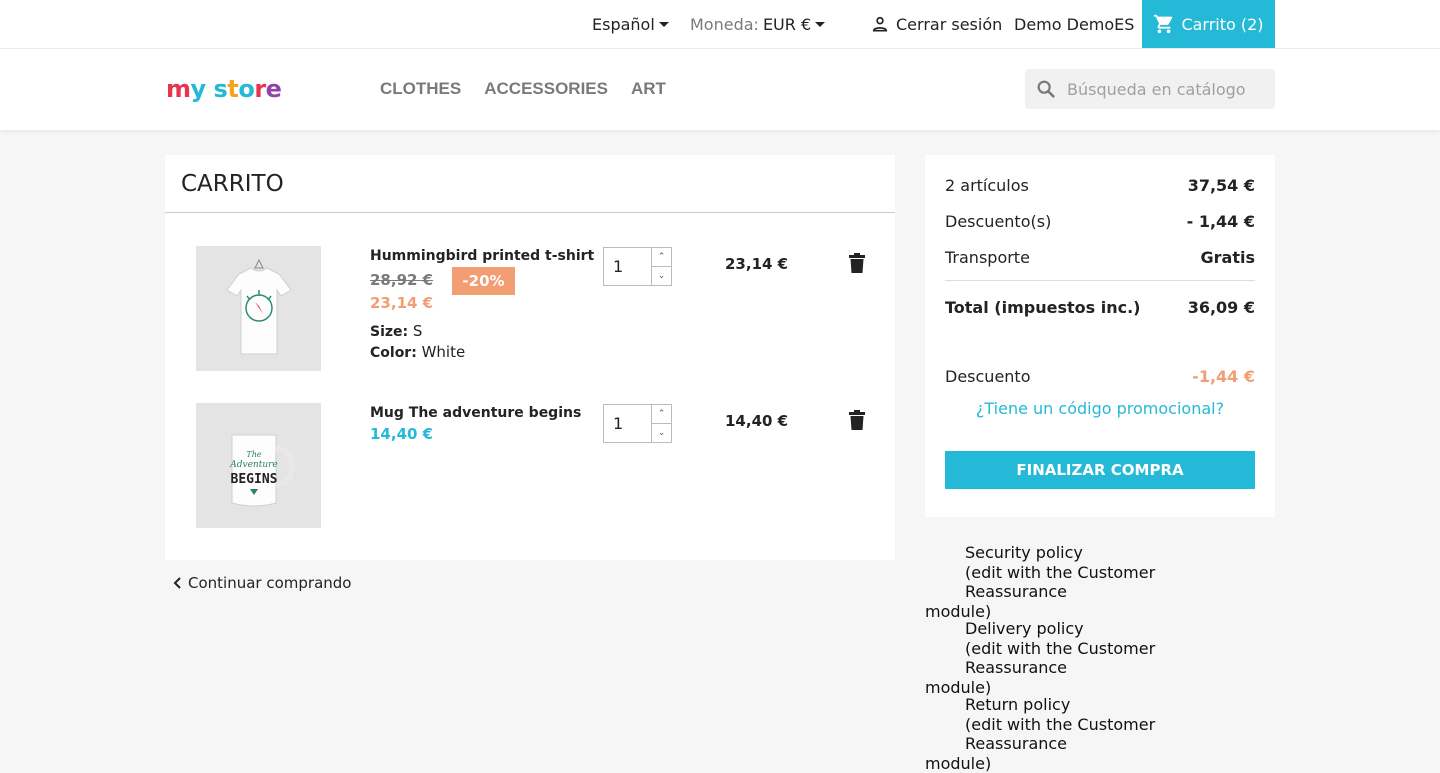 This screenshot has height=773, width=1440. I want to click on currency-value: EUR €, so click(787, 24).